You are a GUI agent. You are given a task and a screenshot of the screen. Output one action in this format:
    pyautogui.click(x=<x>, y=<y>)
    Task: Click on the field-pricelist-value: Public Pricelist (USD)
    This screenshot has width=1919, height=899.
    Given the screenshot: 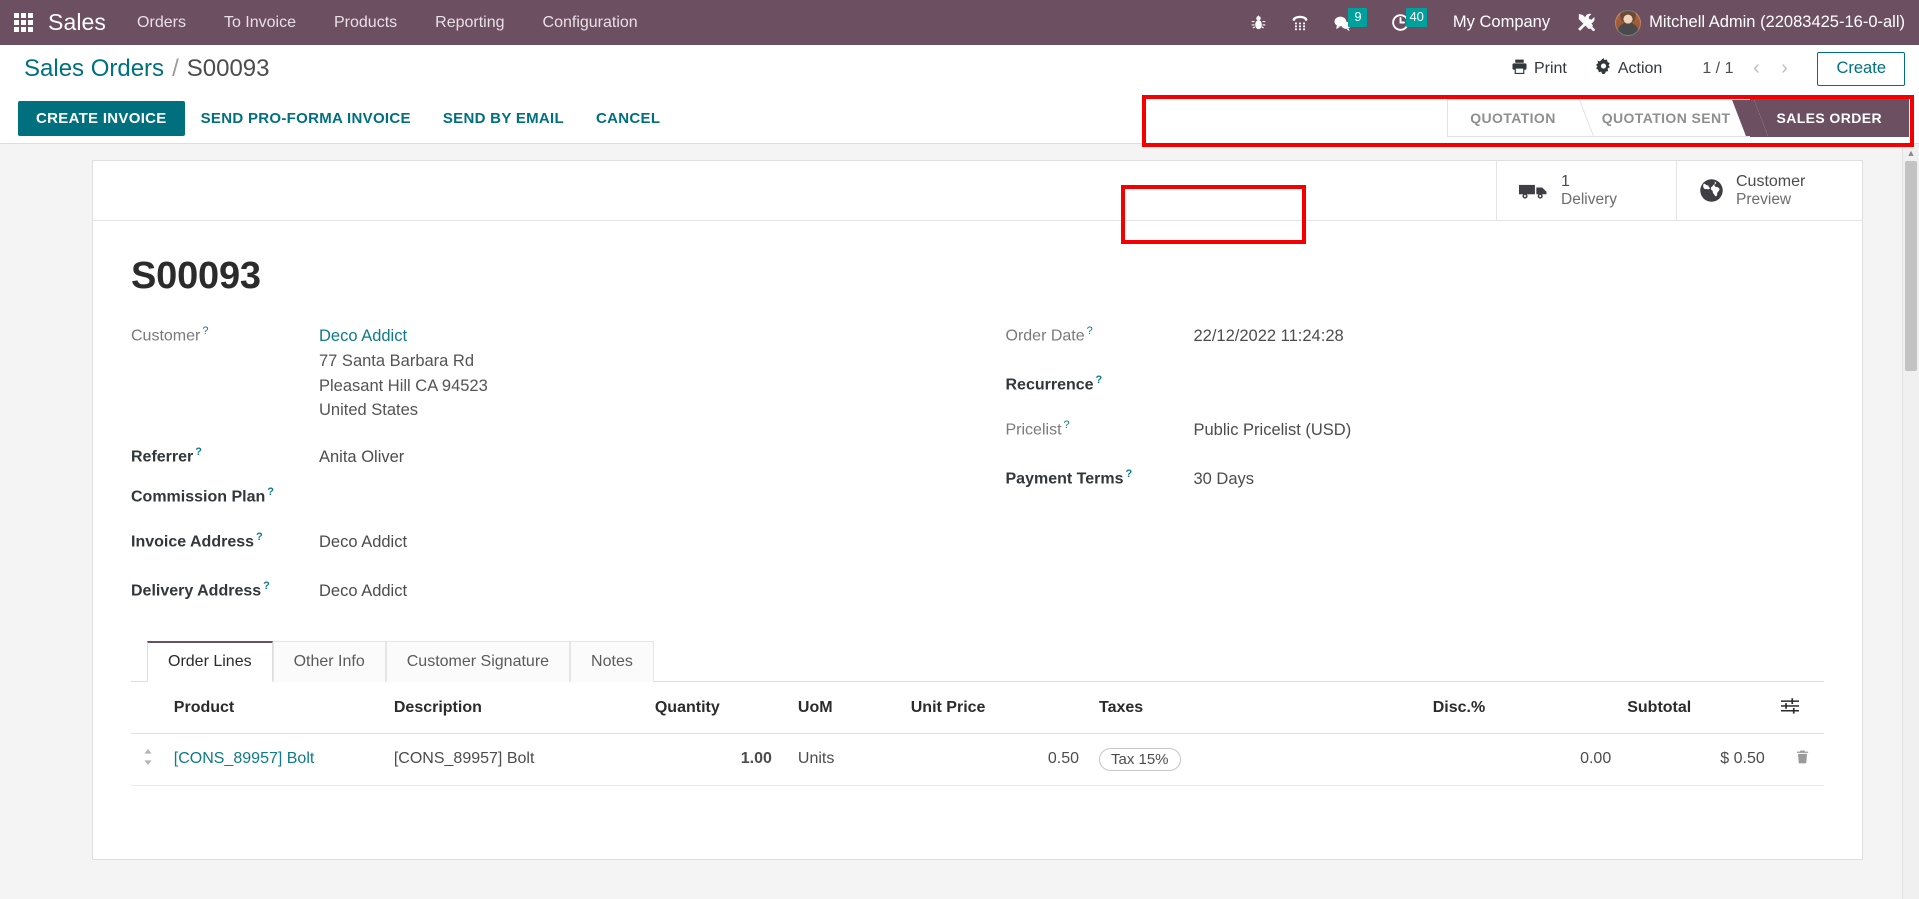 What is the action you would take?
    pyautogui.click(x=1273, y=430)
    